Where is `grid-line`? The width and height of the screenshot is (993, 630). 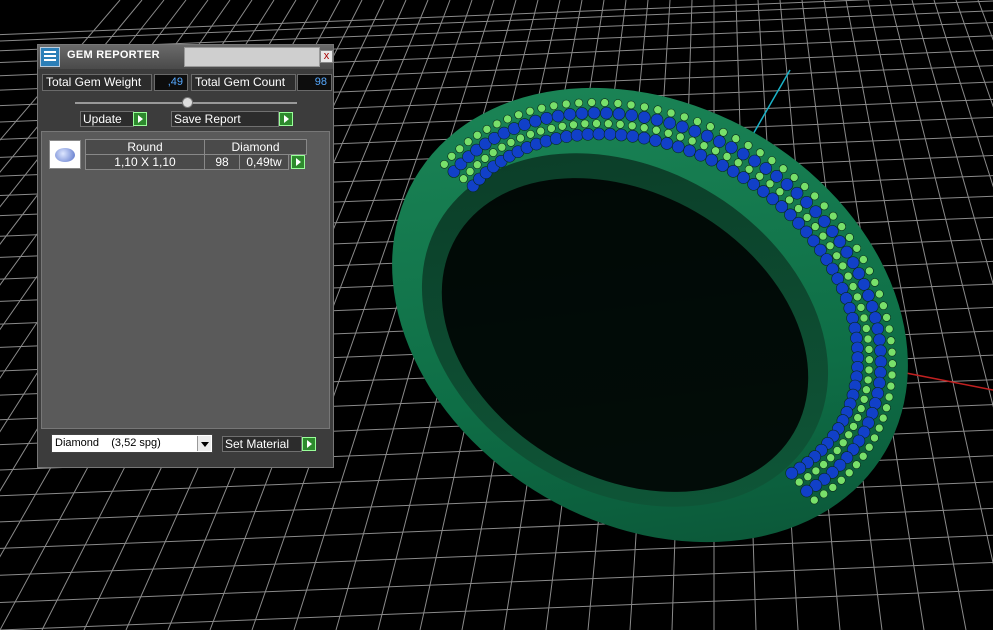
grid-line is located at coordinates (496, 21).